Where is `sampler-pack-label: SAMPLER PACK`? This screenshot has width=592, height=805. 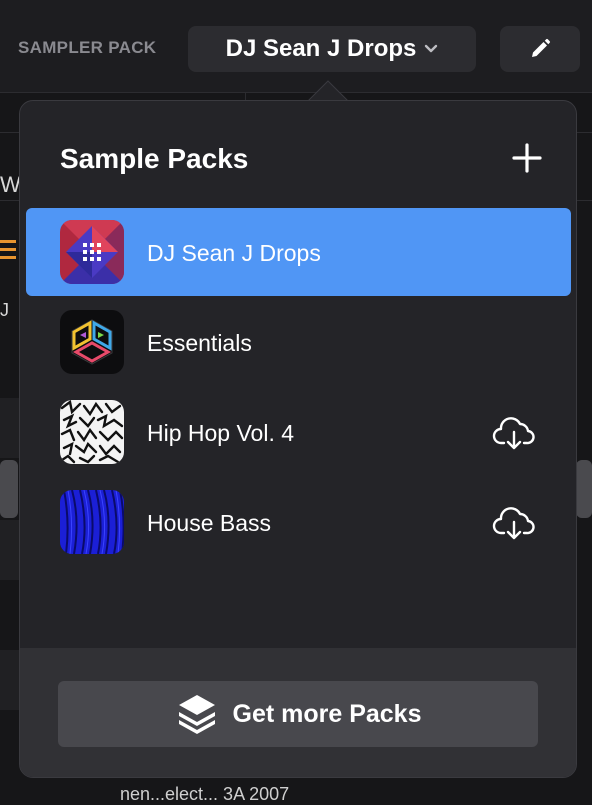 sampler-pack-label: SAMPLER PACK is located at coordinates (87, 47).